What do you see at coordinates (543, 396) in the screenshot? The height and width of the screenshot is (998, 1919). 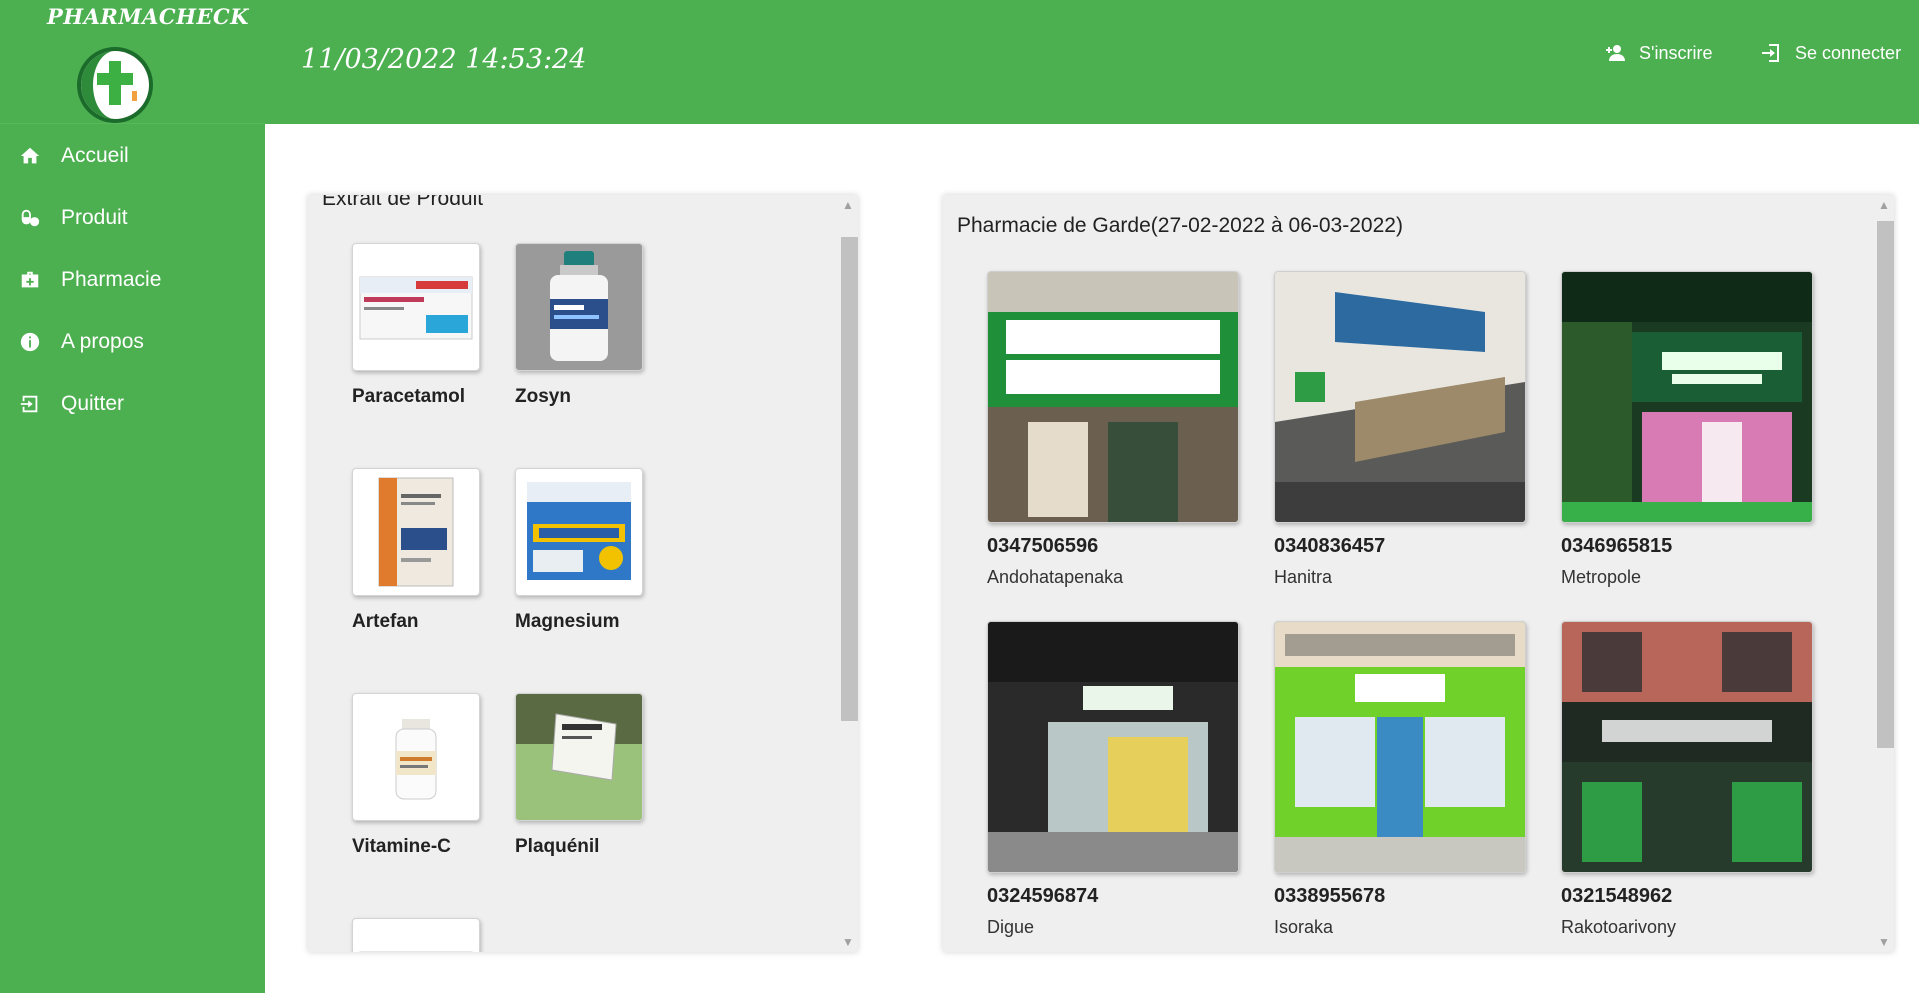 I see `product-name: Zosyn` at bounding box center [543, 396].